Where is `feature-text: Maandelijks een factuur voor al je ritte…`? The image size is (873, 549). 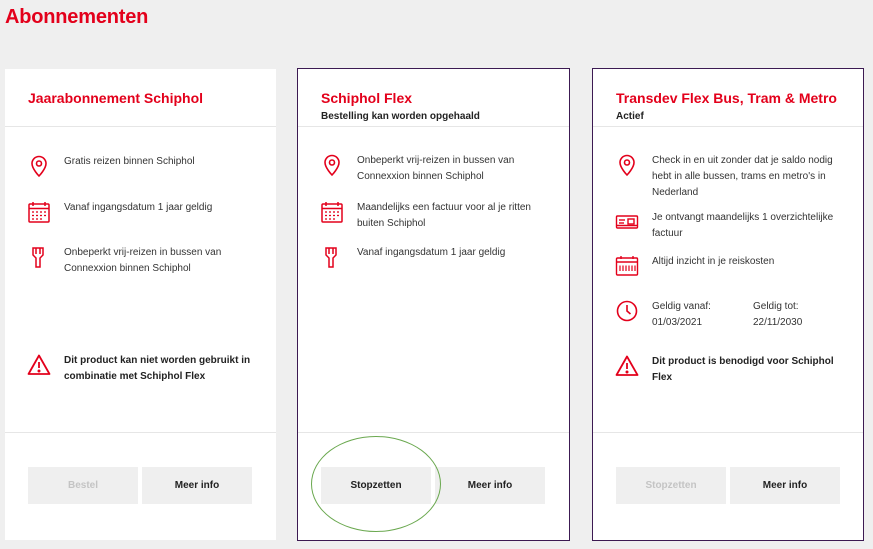
feature-text: Maandelijks een factuur voor al je ritte… is located at coordinates (444, 215).